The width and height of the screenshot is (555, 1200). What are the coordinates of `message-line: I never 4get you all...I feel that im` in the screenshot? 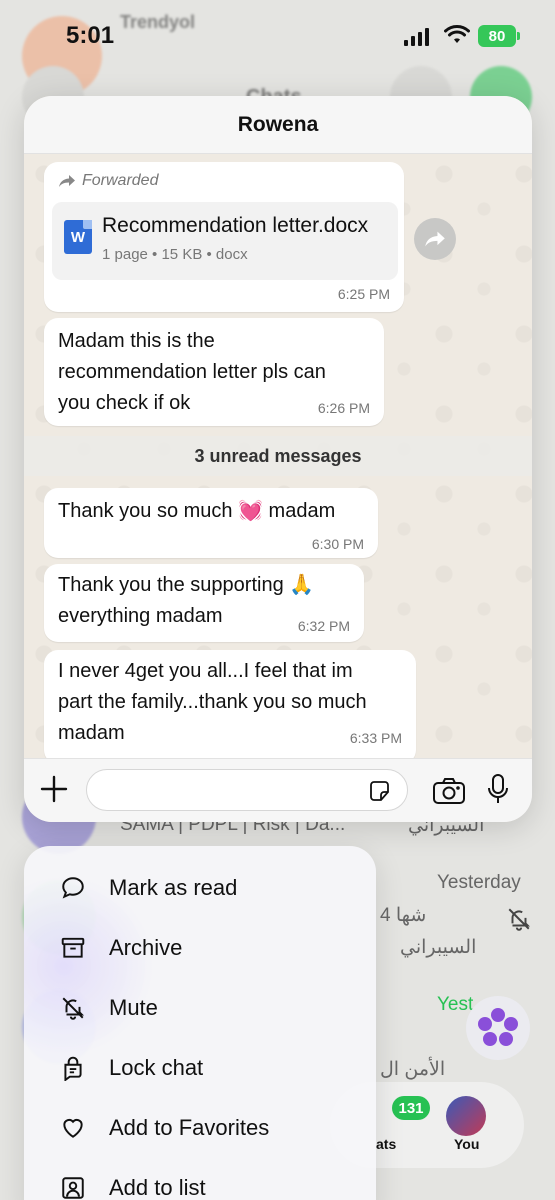 It's located at (205, 671).